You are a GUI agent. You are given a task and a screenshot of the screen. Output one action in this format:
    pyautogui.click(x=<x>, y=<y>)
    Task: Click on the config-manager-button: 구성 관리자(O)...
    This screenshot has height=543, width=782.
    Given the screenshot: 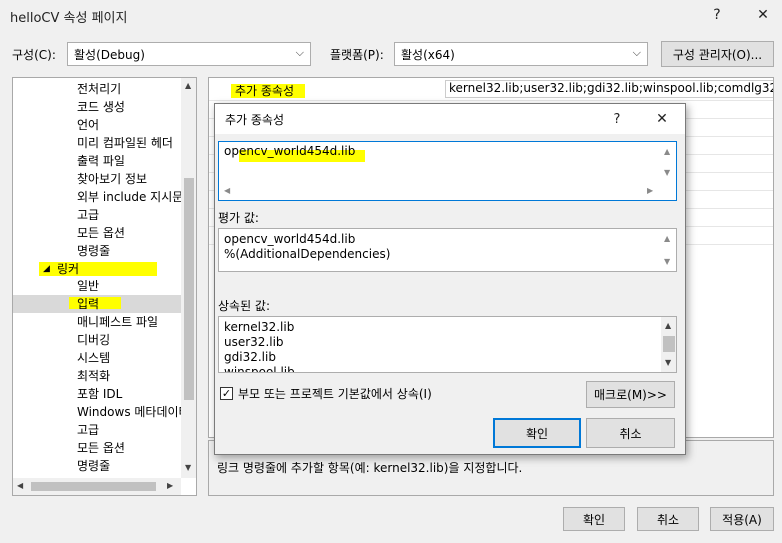 What is the action you would take?
    pyautogui.click(x=717, y=54)
    